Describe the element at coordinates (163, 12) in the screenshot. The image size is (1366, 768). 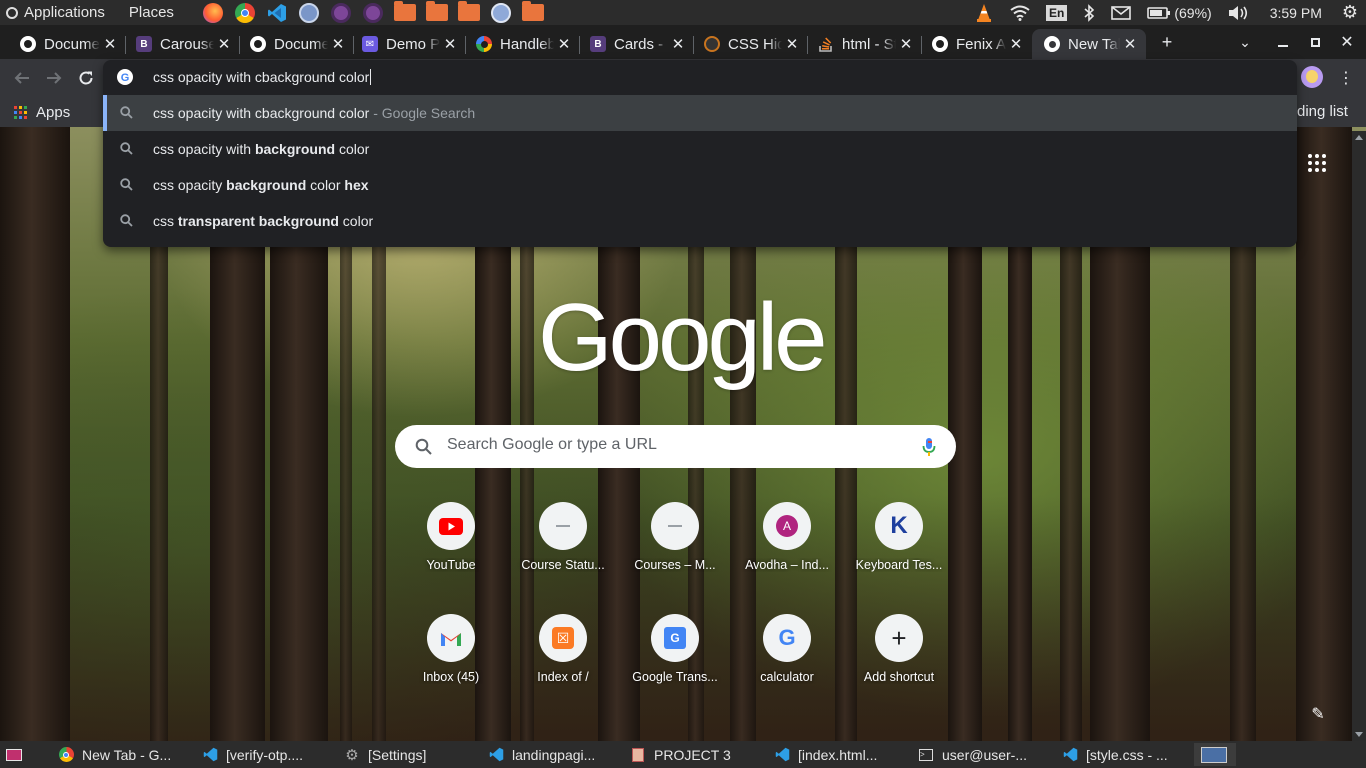
I see `places-menu: Places` at that location.